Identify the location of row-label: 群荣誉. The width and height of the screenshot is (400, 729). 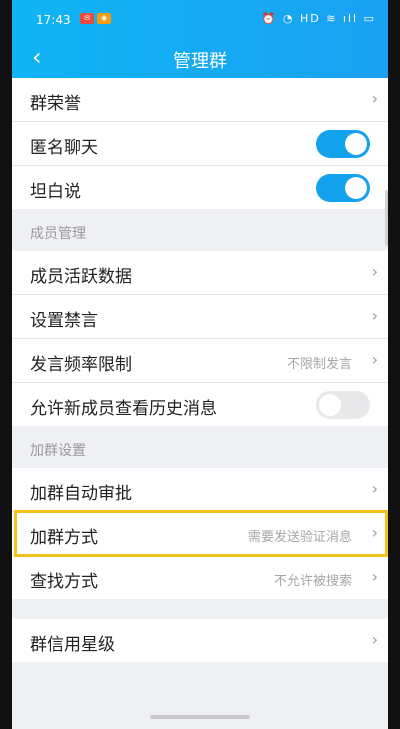
(55, 104).